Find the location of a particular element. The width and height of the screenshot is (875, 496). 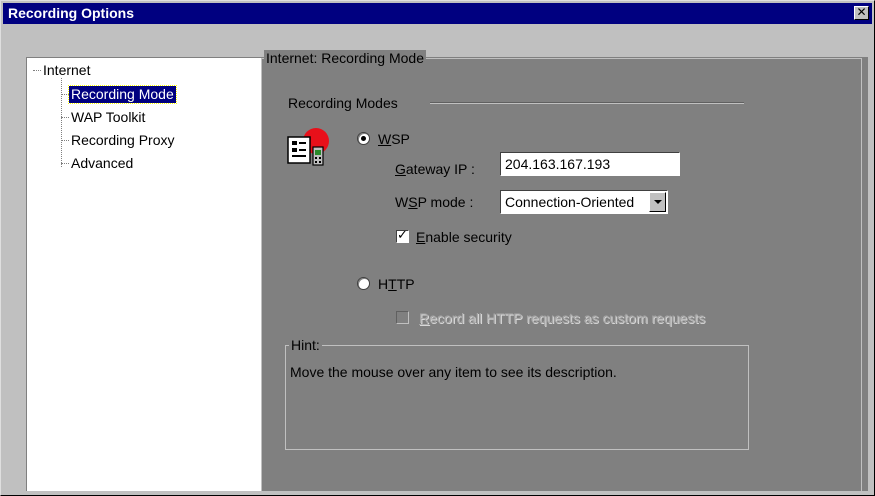

http-radio is located at coordinates (363, 283).